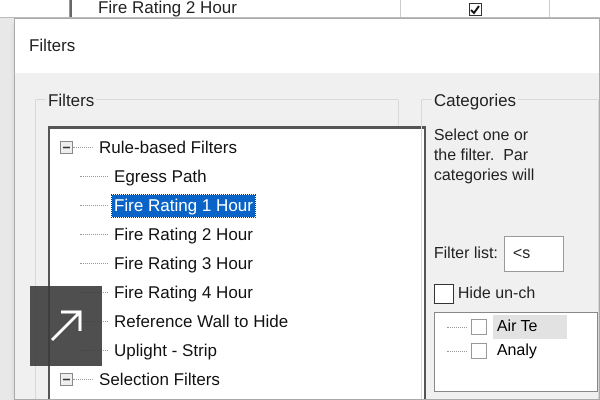 The width and height of the screenshot is (600, 400). What do you see at coordinates (534, 254) in the screenshot?
I see `filter-list-dropdown: <s` at bounding box center [534, 254].